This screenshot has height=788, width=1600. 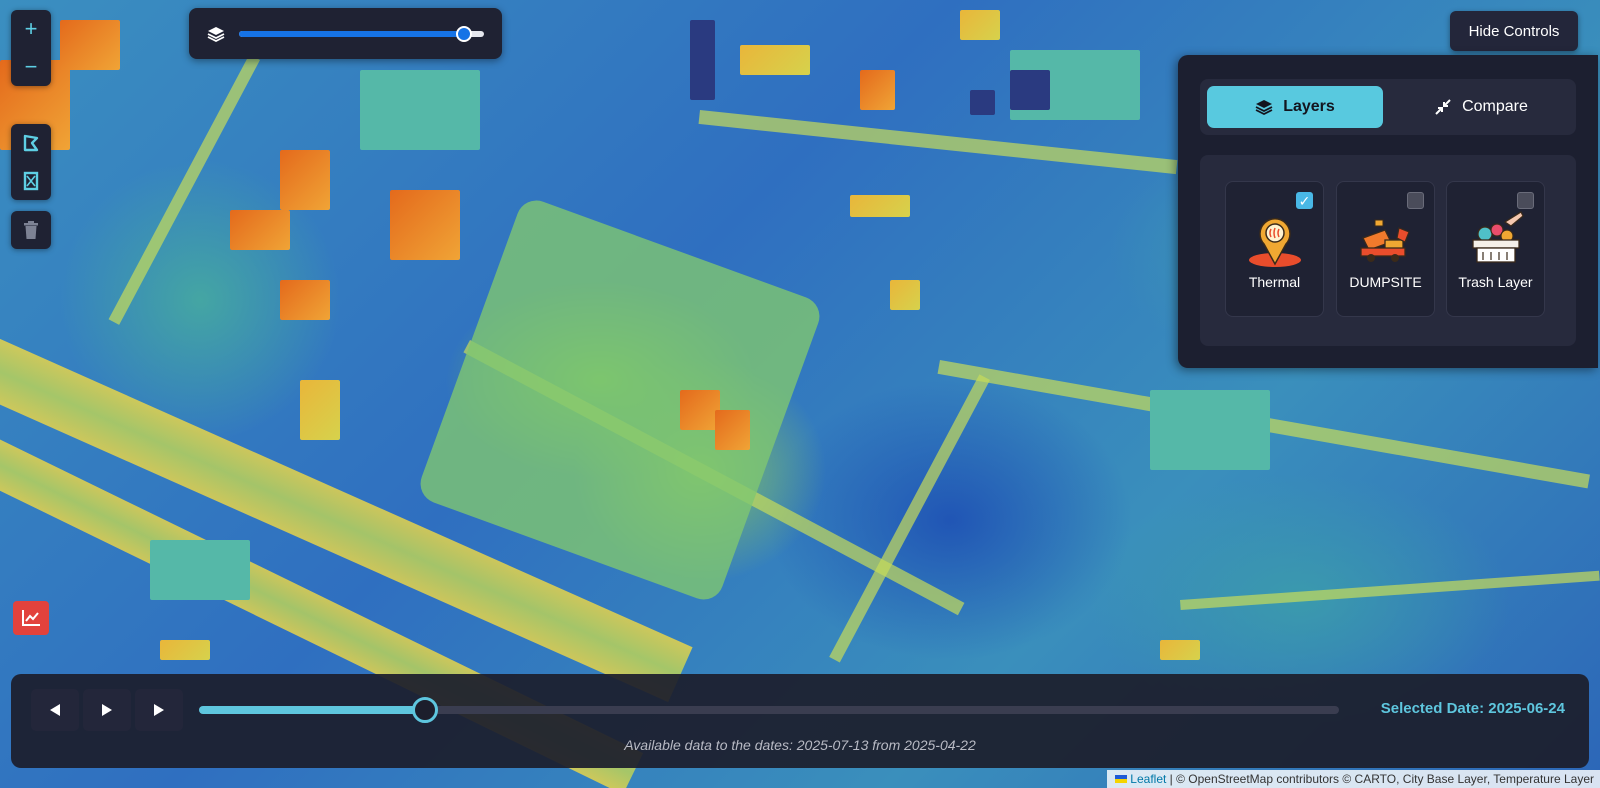 I want to click on step-back-button, so click(x=55, y=710).